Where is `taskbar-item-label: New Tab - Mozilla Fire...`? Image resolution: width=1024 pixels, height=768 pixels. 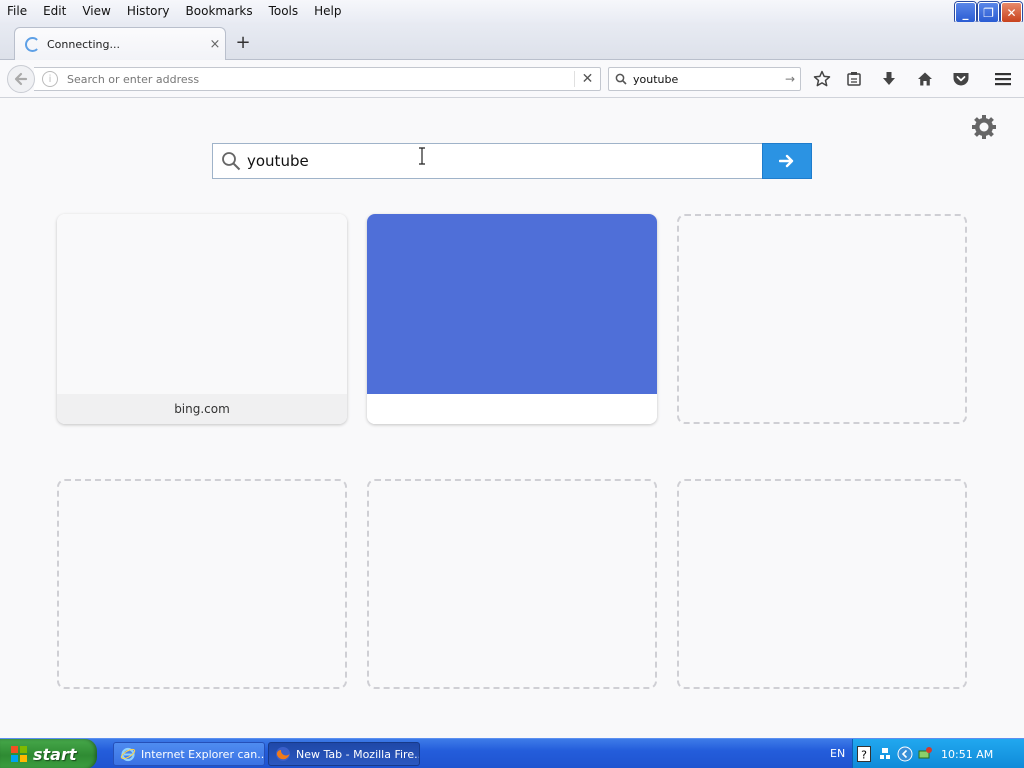 taskbar-item-label: New Tab - Mozilla Fire... is located at coordinates (358, 754).